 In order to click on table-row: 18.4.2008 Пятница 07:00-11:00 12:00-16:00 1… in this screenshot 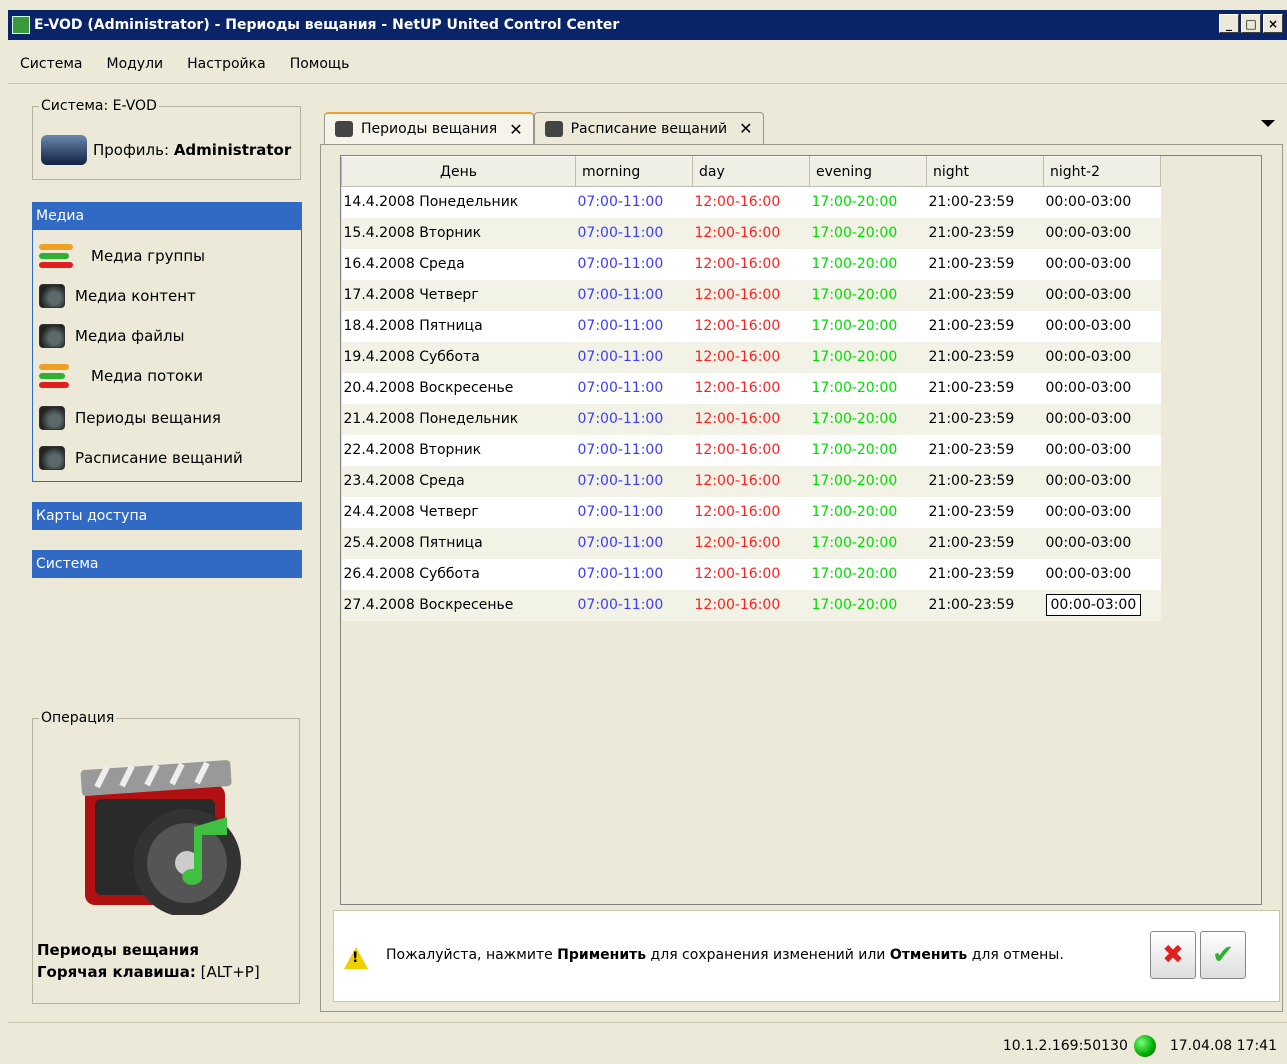, I will do `click(751, 326)`.